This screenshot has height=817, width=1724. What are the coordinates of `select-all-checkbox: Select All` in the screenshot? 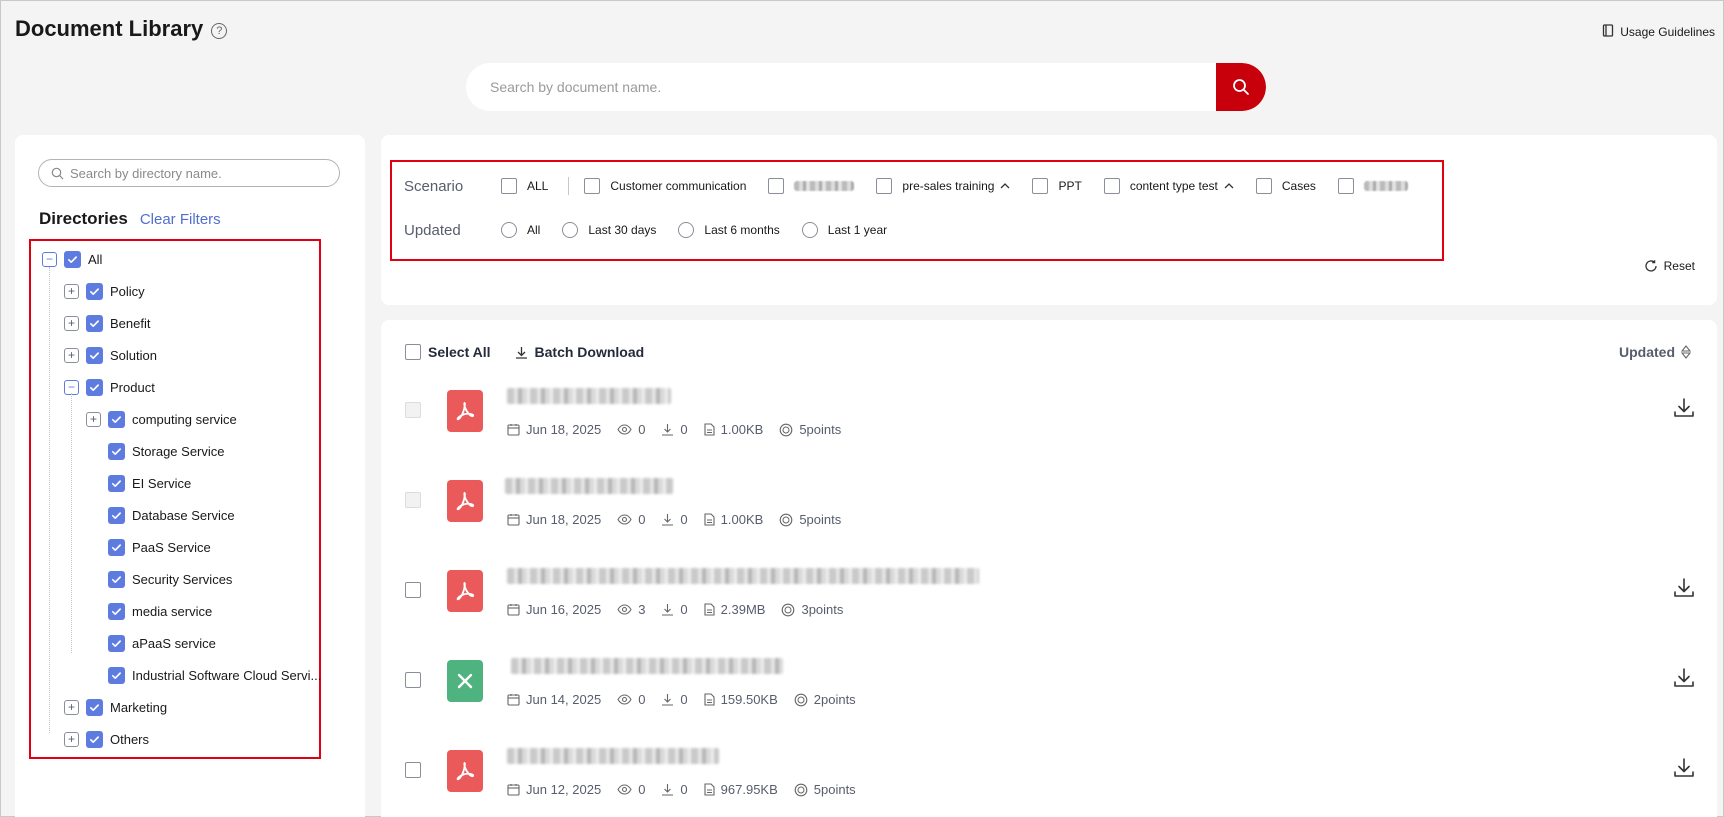 It's located at (448, 352).